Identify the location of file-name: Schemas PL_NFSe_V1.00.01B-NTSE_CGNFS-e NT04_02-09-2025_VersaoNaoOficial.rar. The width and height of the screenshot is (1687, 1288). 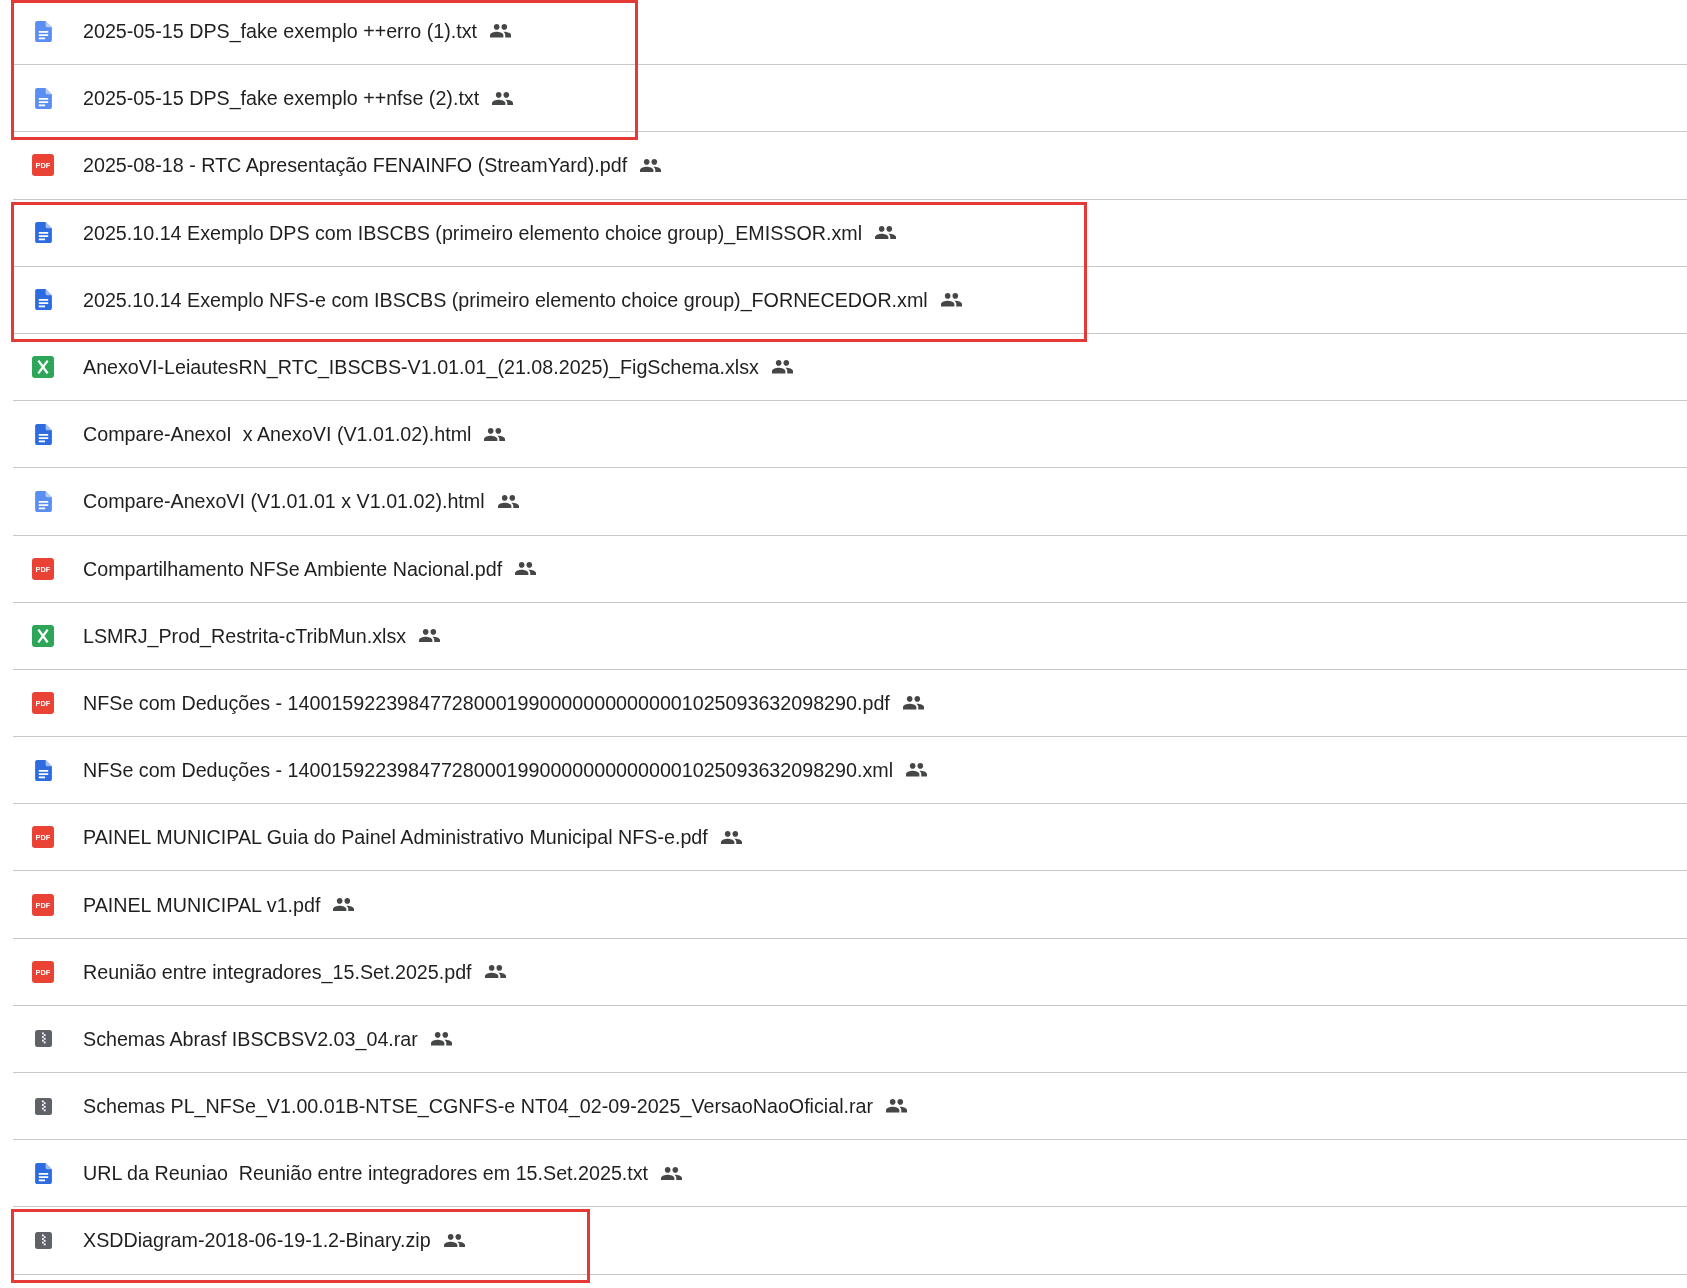
(478, 1106).